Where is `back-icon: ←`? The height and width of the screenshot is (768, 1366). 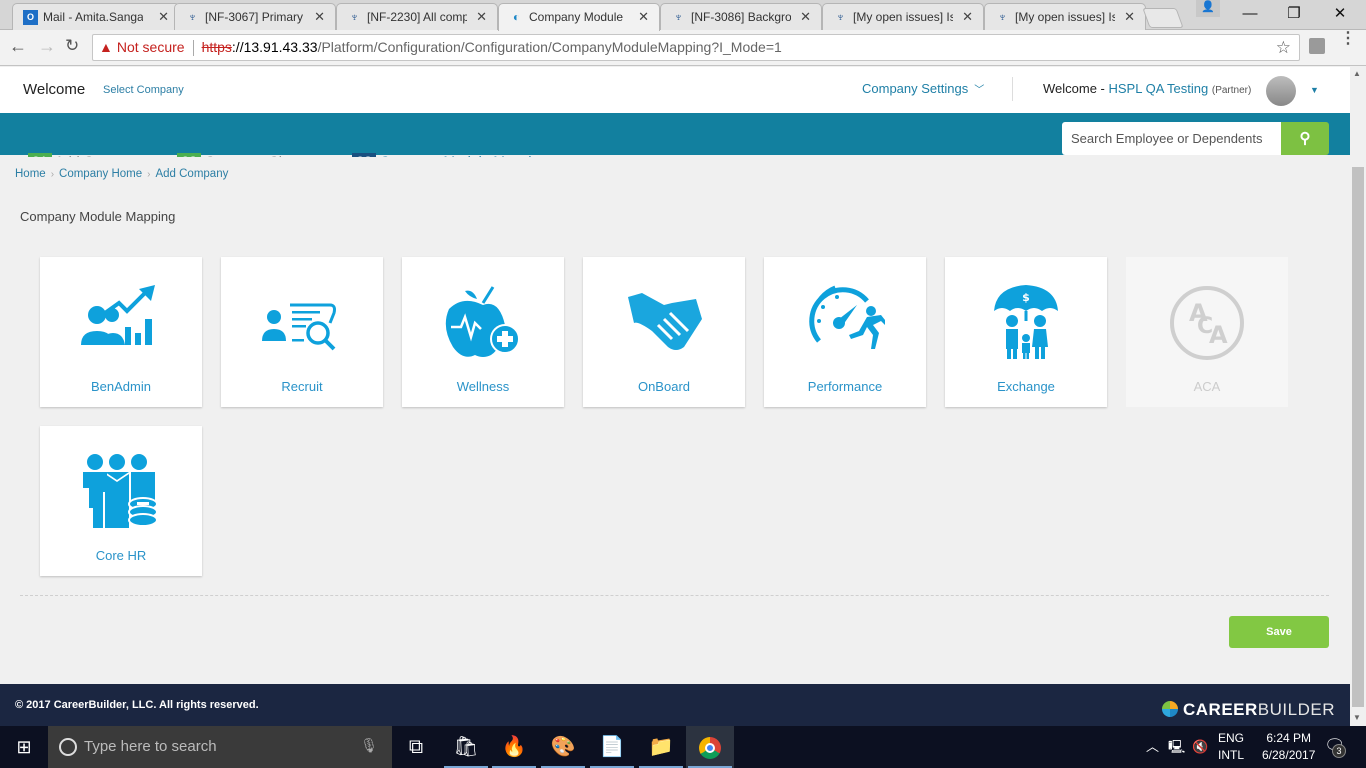
back-icon: ← is located at coordinates (18, 46).